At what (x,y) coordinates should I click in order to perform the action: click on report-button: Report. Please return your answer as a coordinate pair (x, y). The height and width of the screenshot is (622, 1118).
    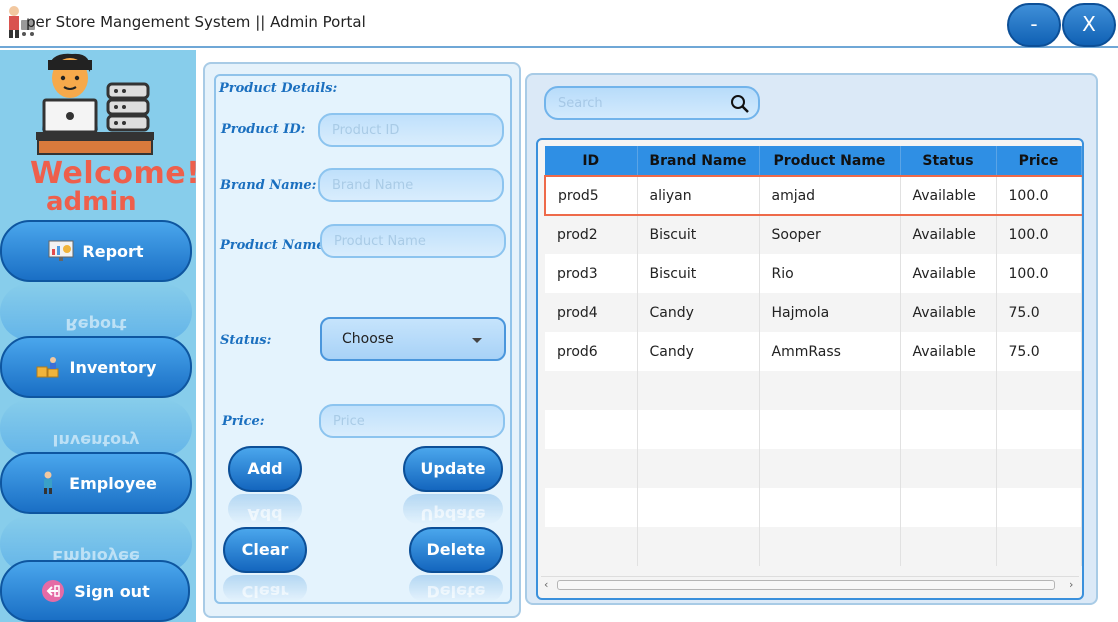
    Looking at the image, I should click on (96, 251).